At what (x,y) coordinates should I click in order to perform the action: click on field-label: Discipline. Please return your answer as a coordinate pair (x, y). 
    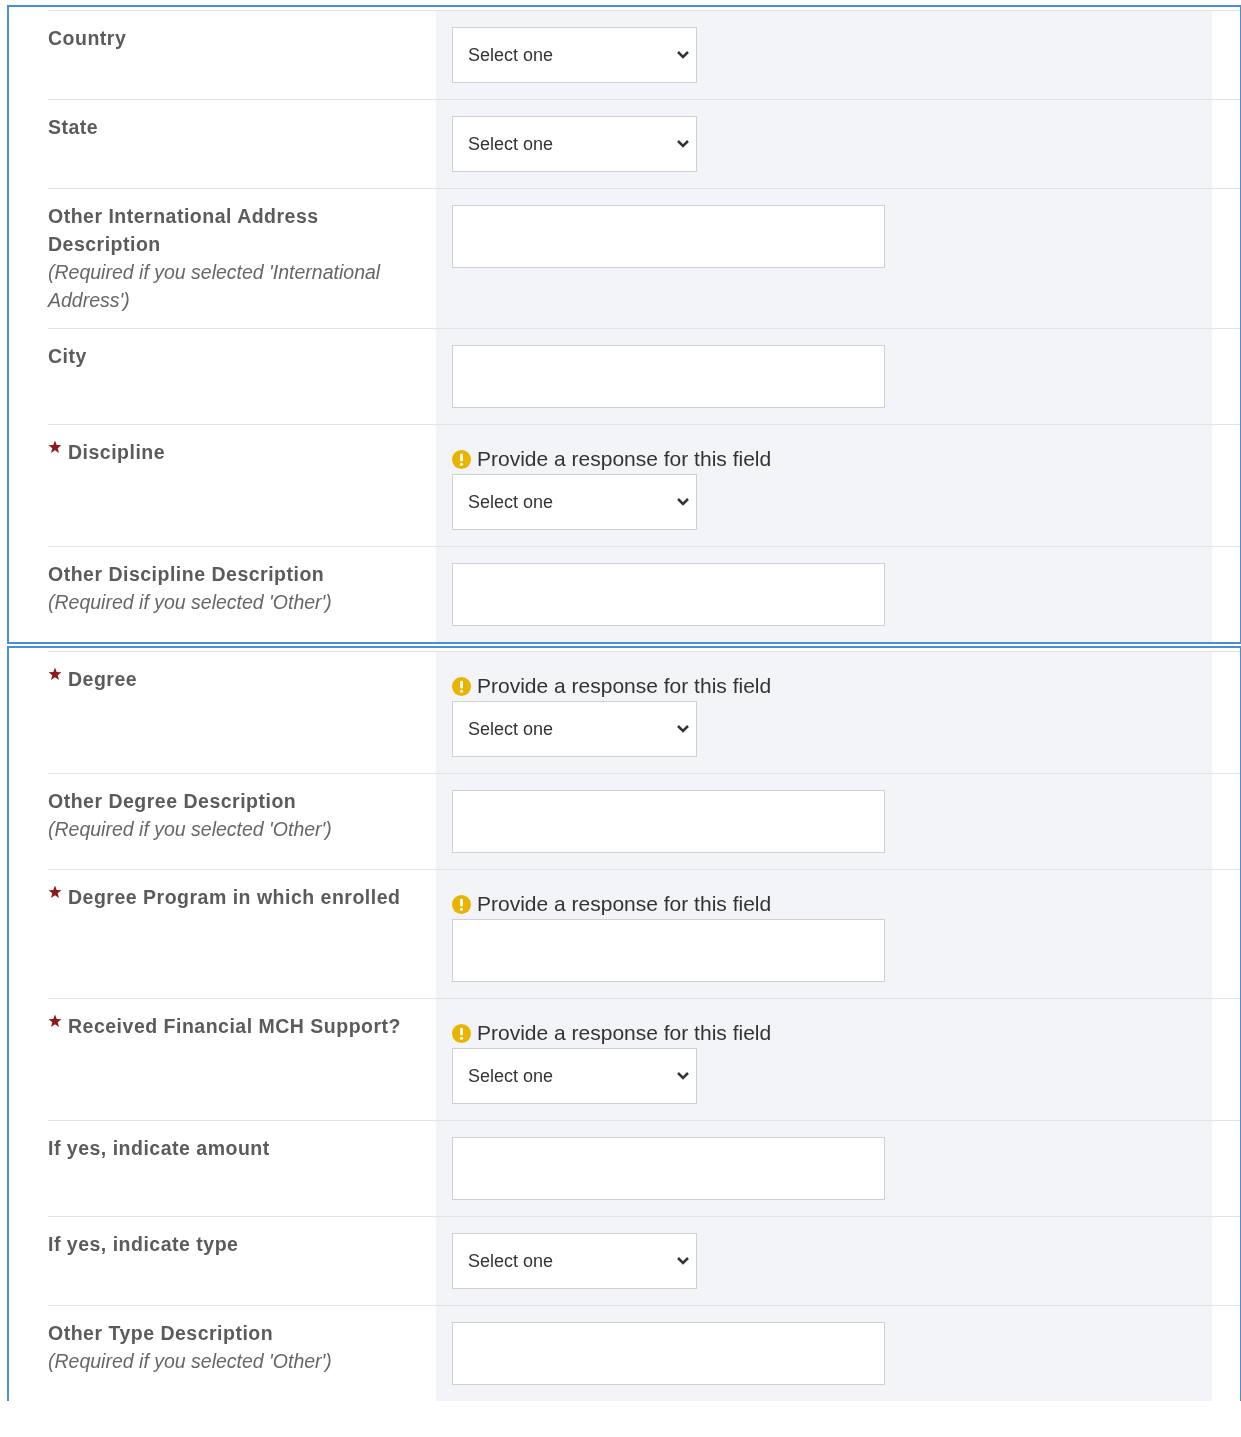
    Looking at the image, I should click on (117, 452).